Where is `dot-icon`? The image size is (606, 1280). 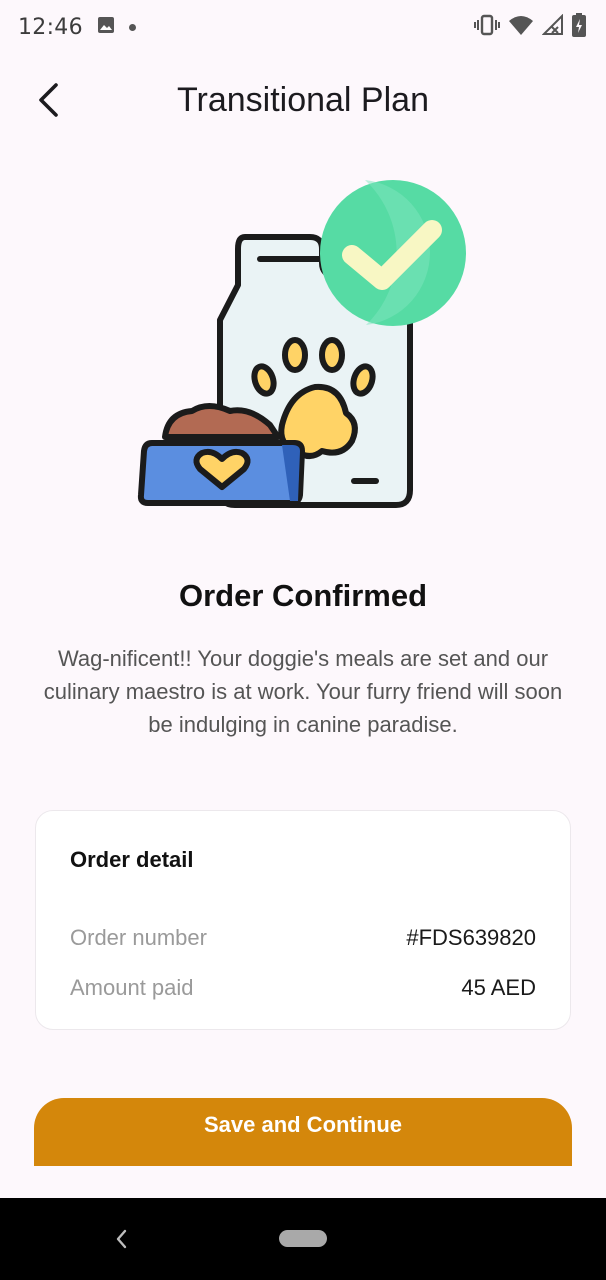
dot-icon is located at coordinates (132, 27).